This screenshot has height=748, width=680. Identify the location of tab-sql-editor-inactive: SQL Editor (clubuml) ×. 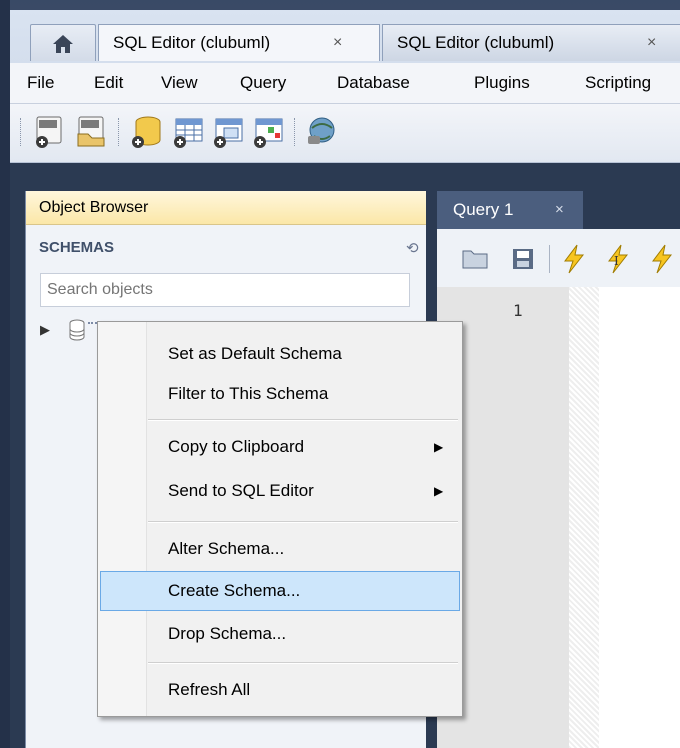
(531, 42).